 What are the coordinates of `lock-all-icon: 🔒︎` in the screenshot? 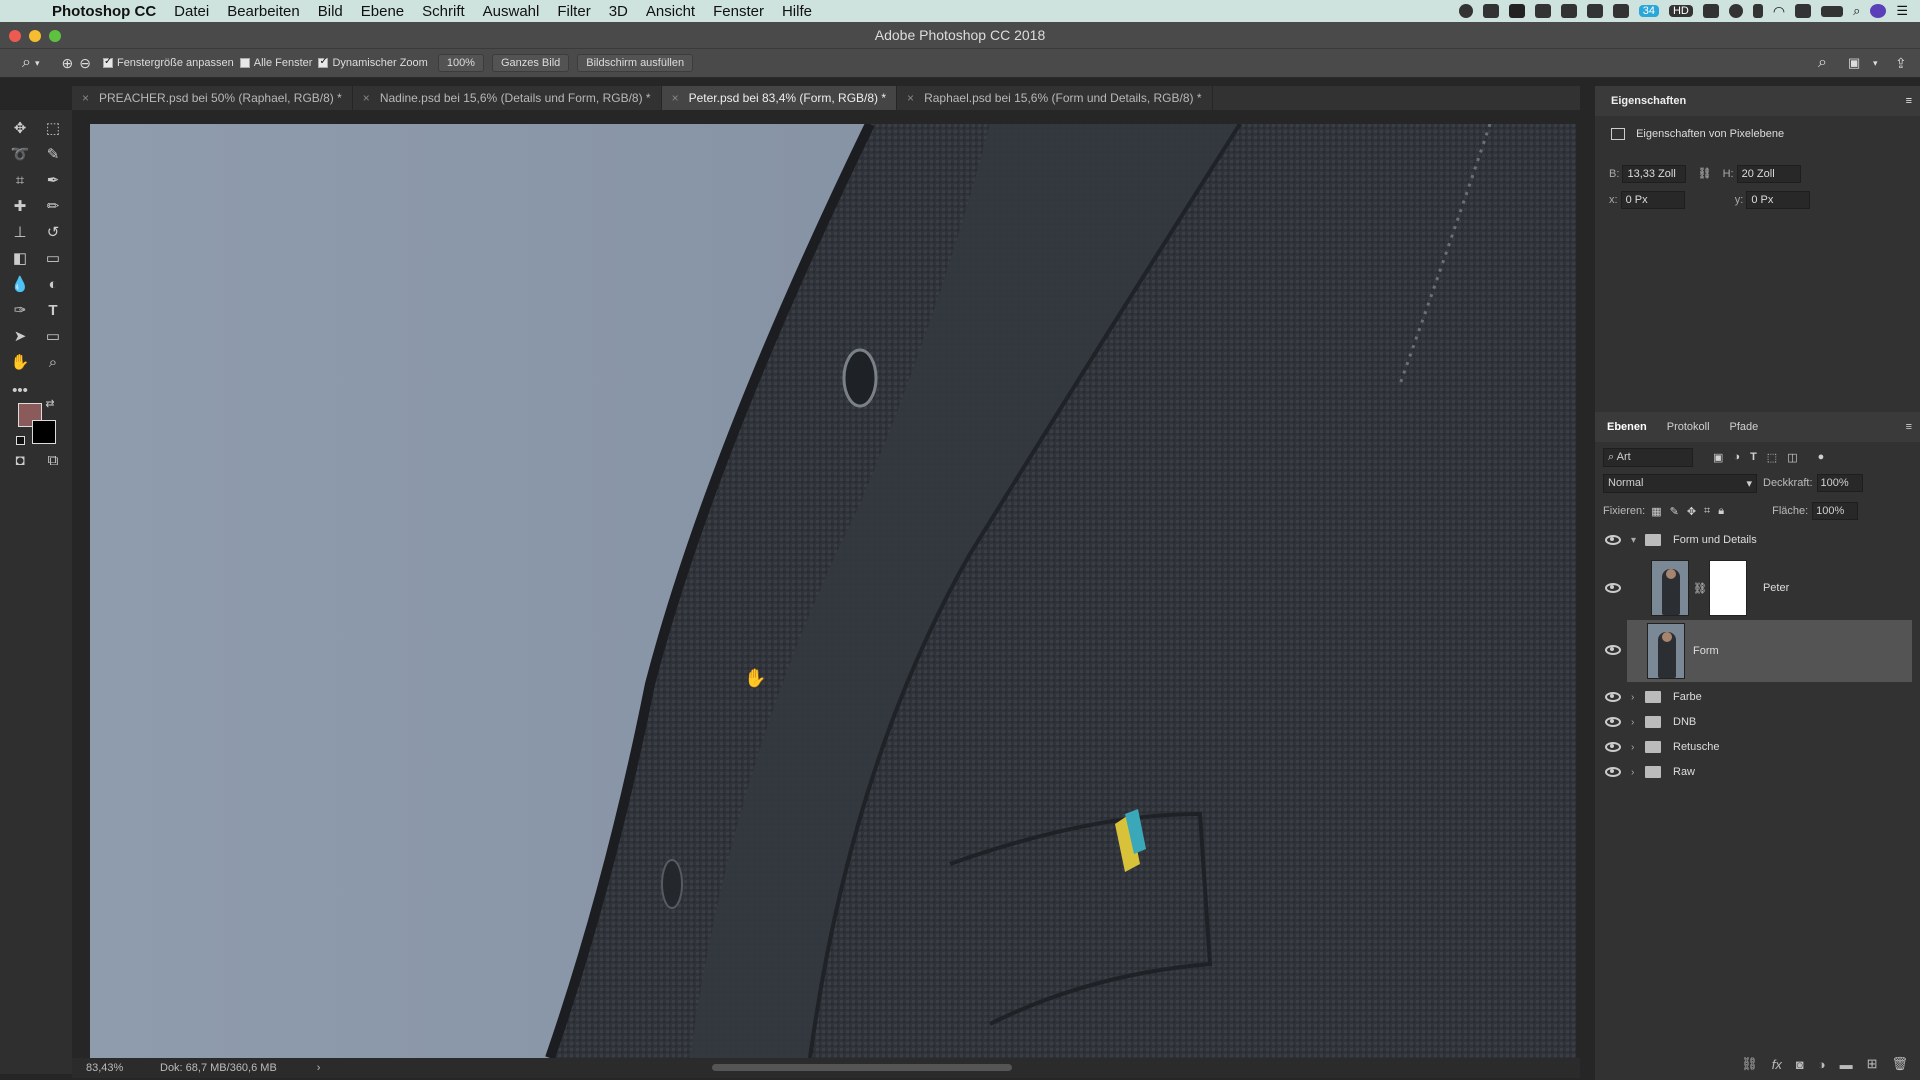 It's located at (1721, 511).